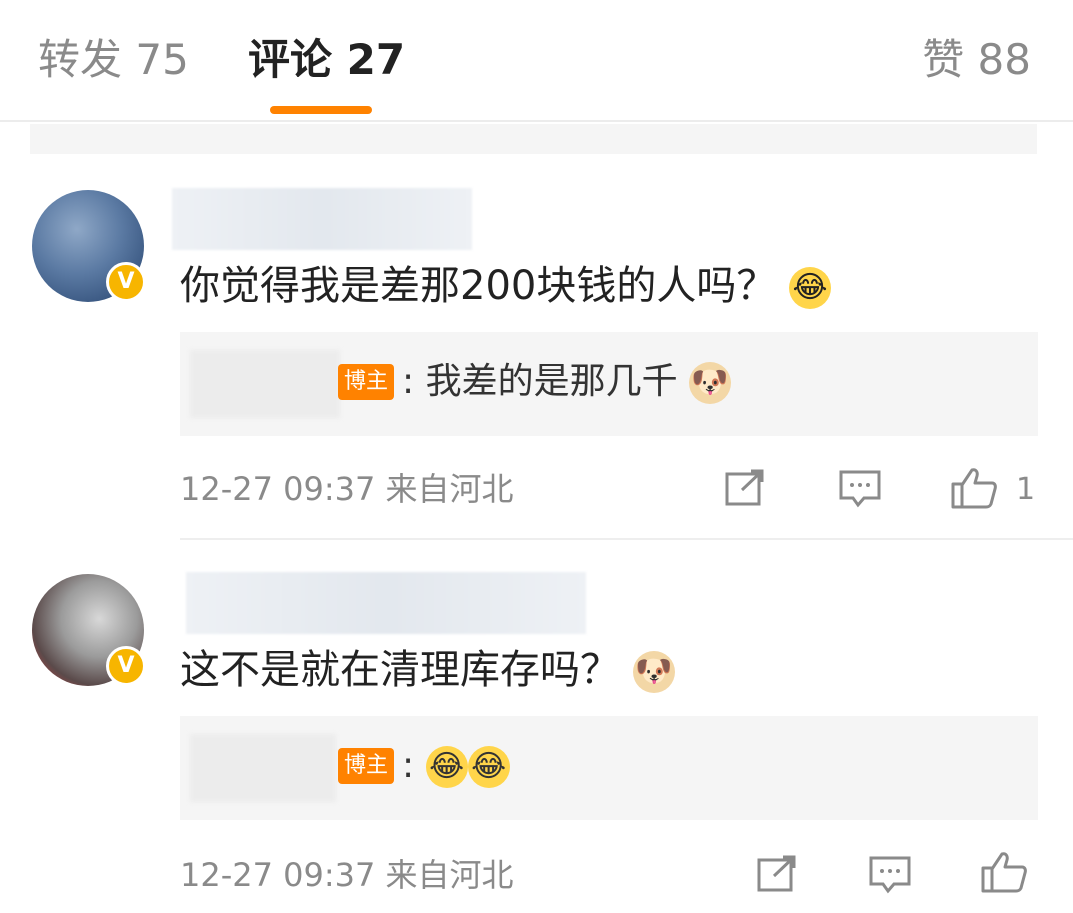  I want to click on reply-text-content: : 我差的是那几千, so click(540, 381).